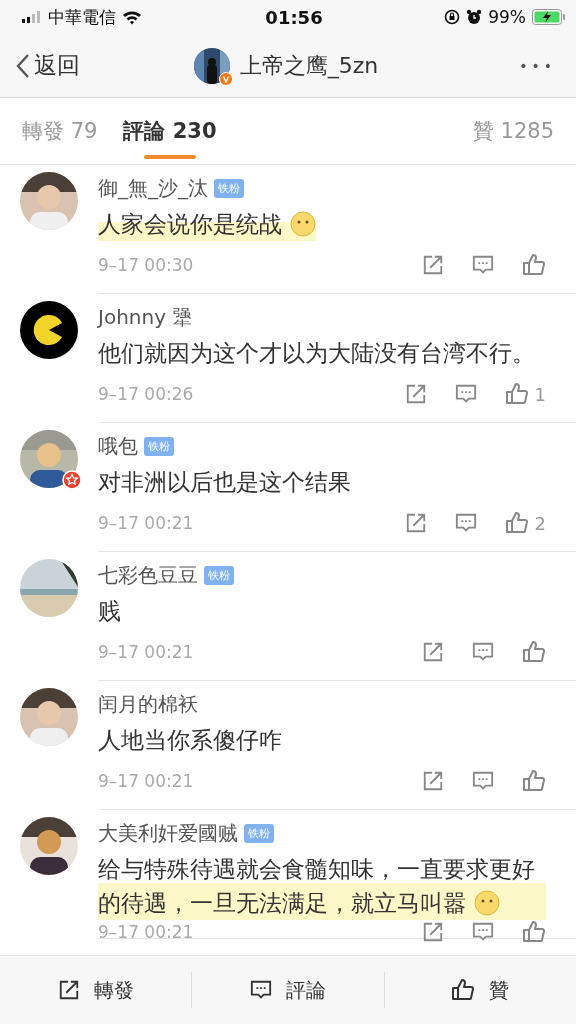 Image resolution: width=576 pixels, height=1024 pixels. Describe the element at coordinates (316, 353) in the screenshot. I see `comment-text: 他们就因为这个才以为大陆没有台湾不行。` at that location.